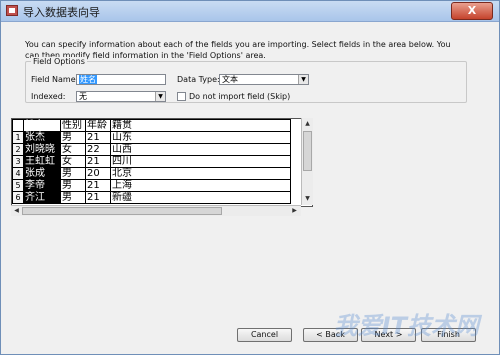 This screenshot has height=355, width=500. I want to click on indexed-label: Indexed:, so click(48, 96).